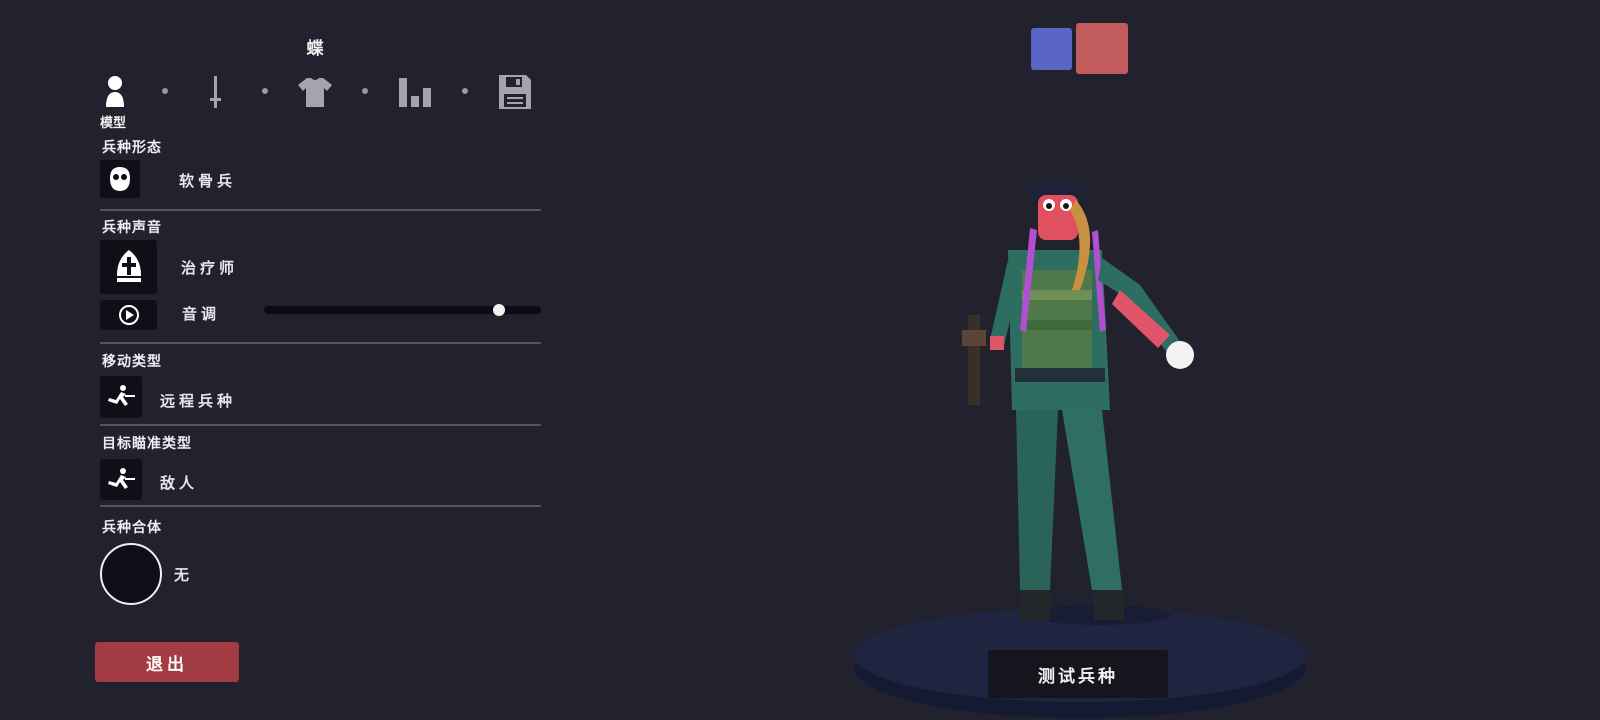  I want to click on left-leg, so click(1037, 500).